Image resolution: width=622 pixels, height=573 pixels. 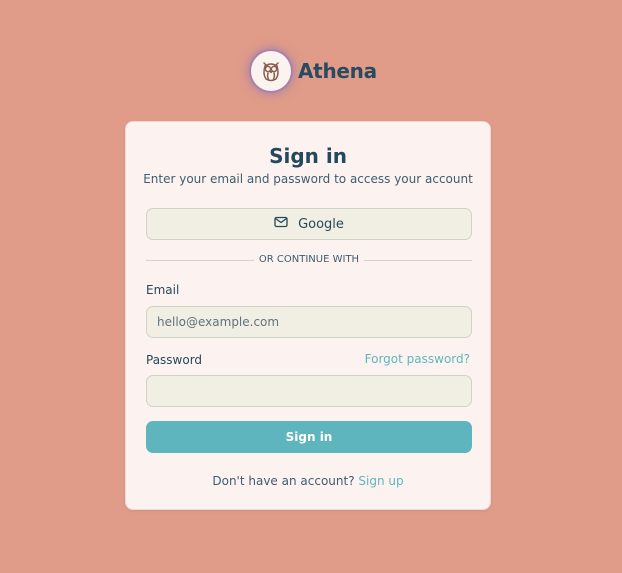 I want to click on google-button-label: Google, so click(x=321, y=224).